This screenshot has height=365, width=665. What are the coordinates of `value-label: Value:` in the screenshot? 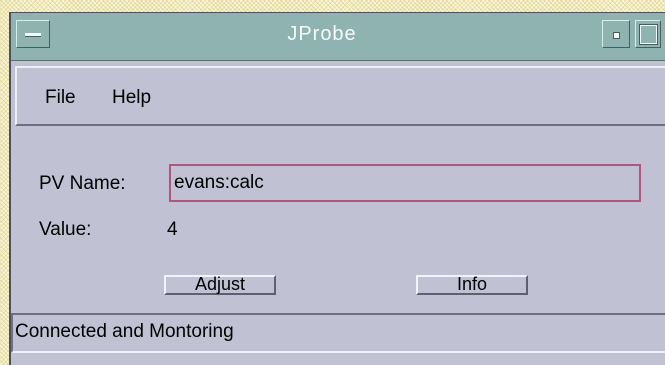 It's located at (65, 229).